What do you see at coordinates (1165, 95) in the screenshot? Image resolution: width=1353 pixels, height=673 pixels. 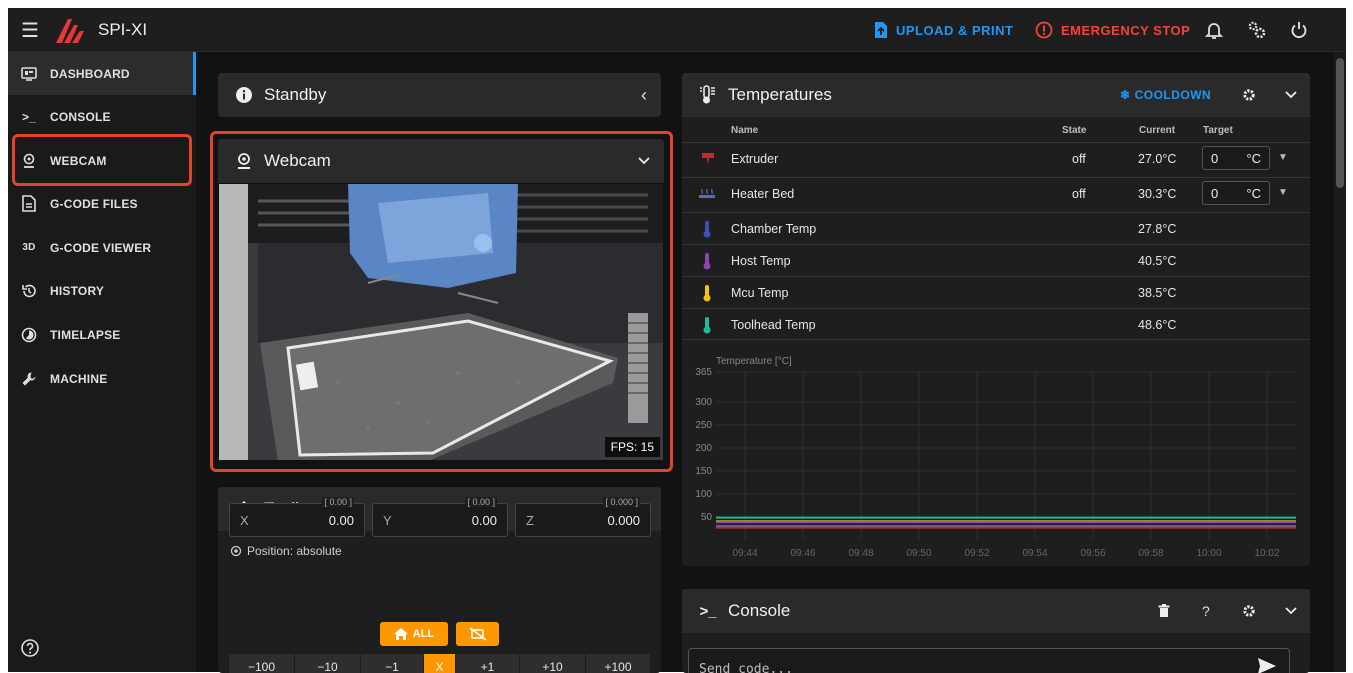 I see `cooldown-button: ❄ COOLDOWN` at bounding box center [1165, 95].